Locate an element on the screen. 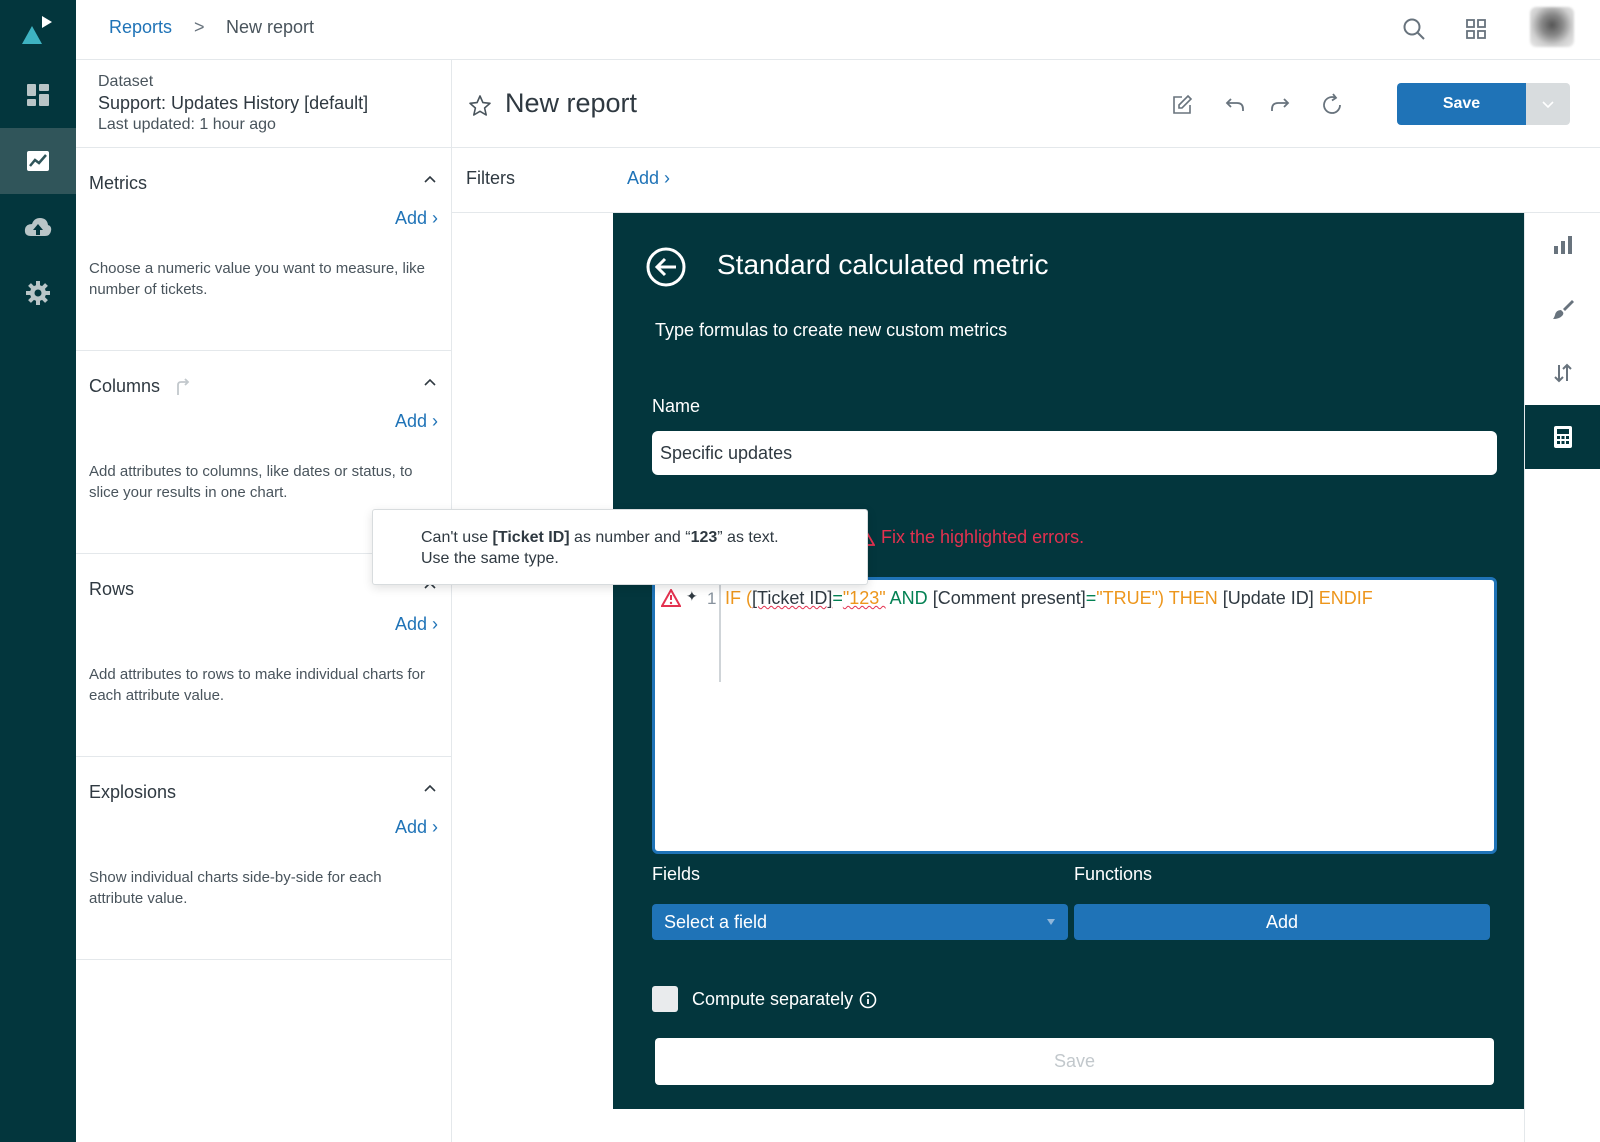 Image resolution: width=1600 pixels, height=1142 pixels. formula-error-message: Fix the highlighted errors. is located at coordinates (970, 537).